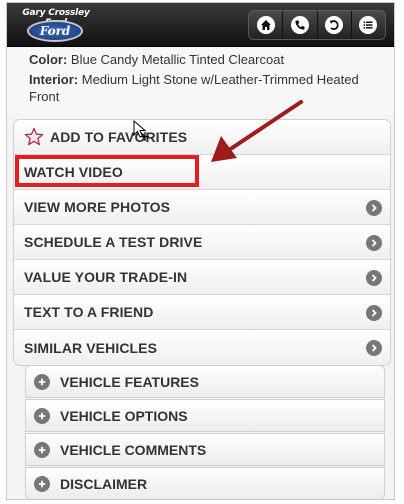  What do you see at coordinates (202, 207) in the screenshot?
I see `view-more-photos-button: VIEW MORE PHOTOS` at bounding box center [202, 207].